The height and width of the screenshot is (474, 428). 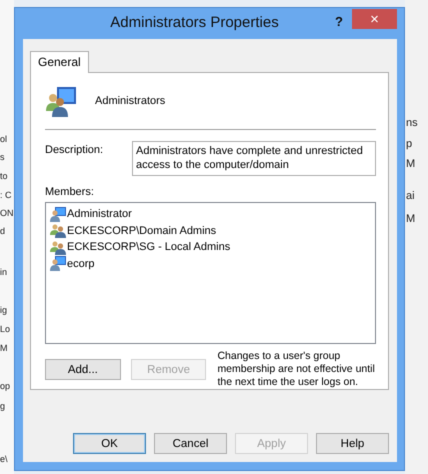 What do you see at coordinates (148, 247) in the screenshot?
I see `member-item: ECKESCORP\SG - Local Admins` at bounding box center [148, 247].